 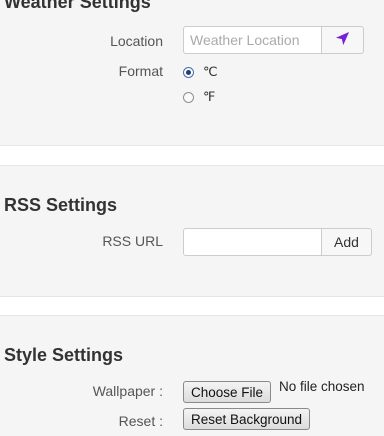 I want to click on add-rss-button: Add, so click(x=347, y=242).